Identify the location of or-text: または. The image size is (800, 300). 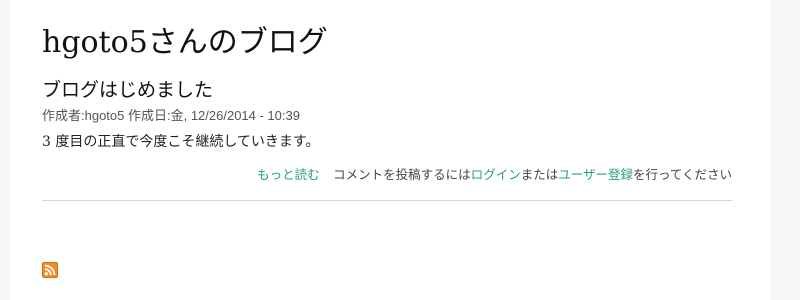
(539, 175).